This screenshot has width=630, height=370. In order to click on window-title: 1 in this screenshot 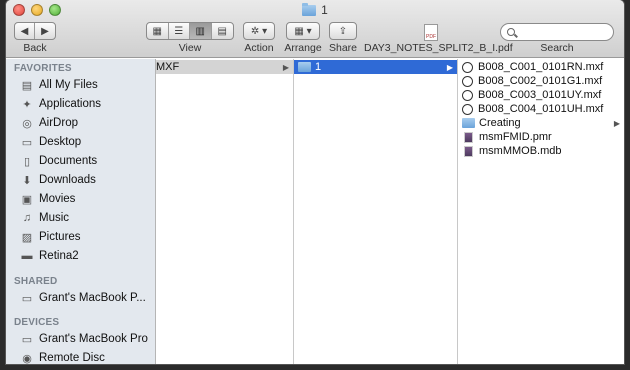, I will do `click(315, 9)`.